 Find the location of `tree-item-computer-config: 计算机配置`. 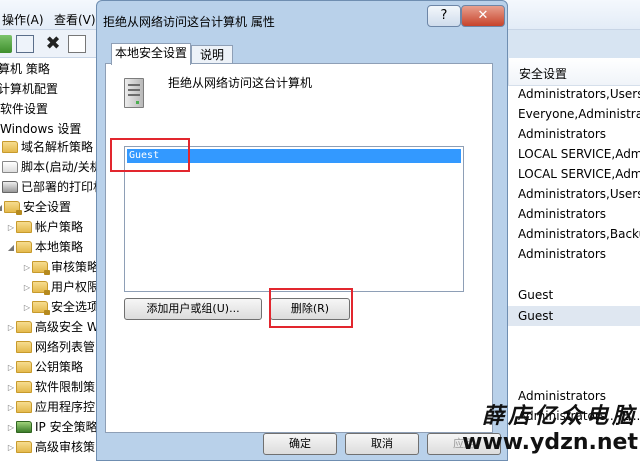

tree-item-computer-config: 计算机配置 is located at coordinates (29, 89).